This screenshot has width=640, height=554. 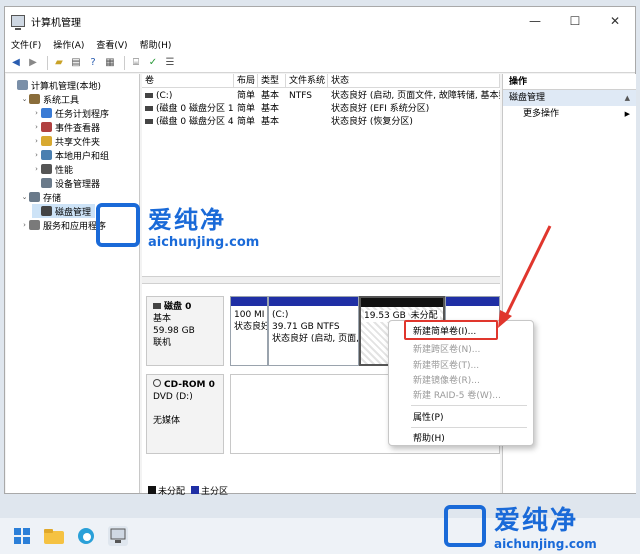 What do you see at coordinates (153, 63) in the screenshot?
I see `check-icon: ✓` at bounding box center [153, 63].